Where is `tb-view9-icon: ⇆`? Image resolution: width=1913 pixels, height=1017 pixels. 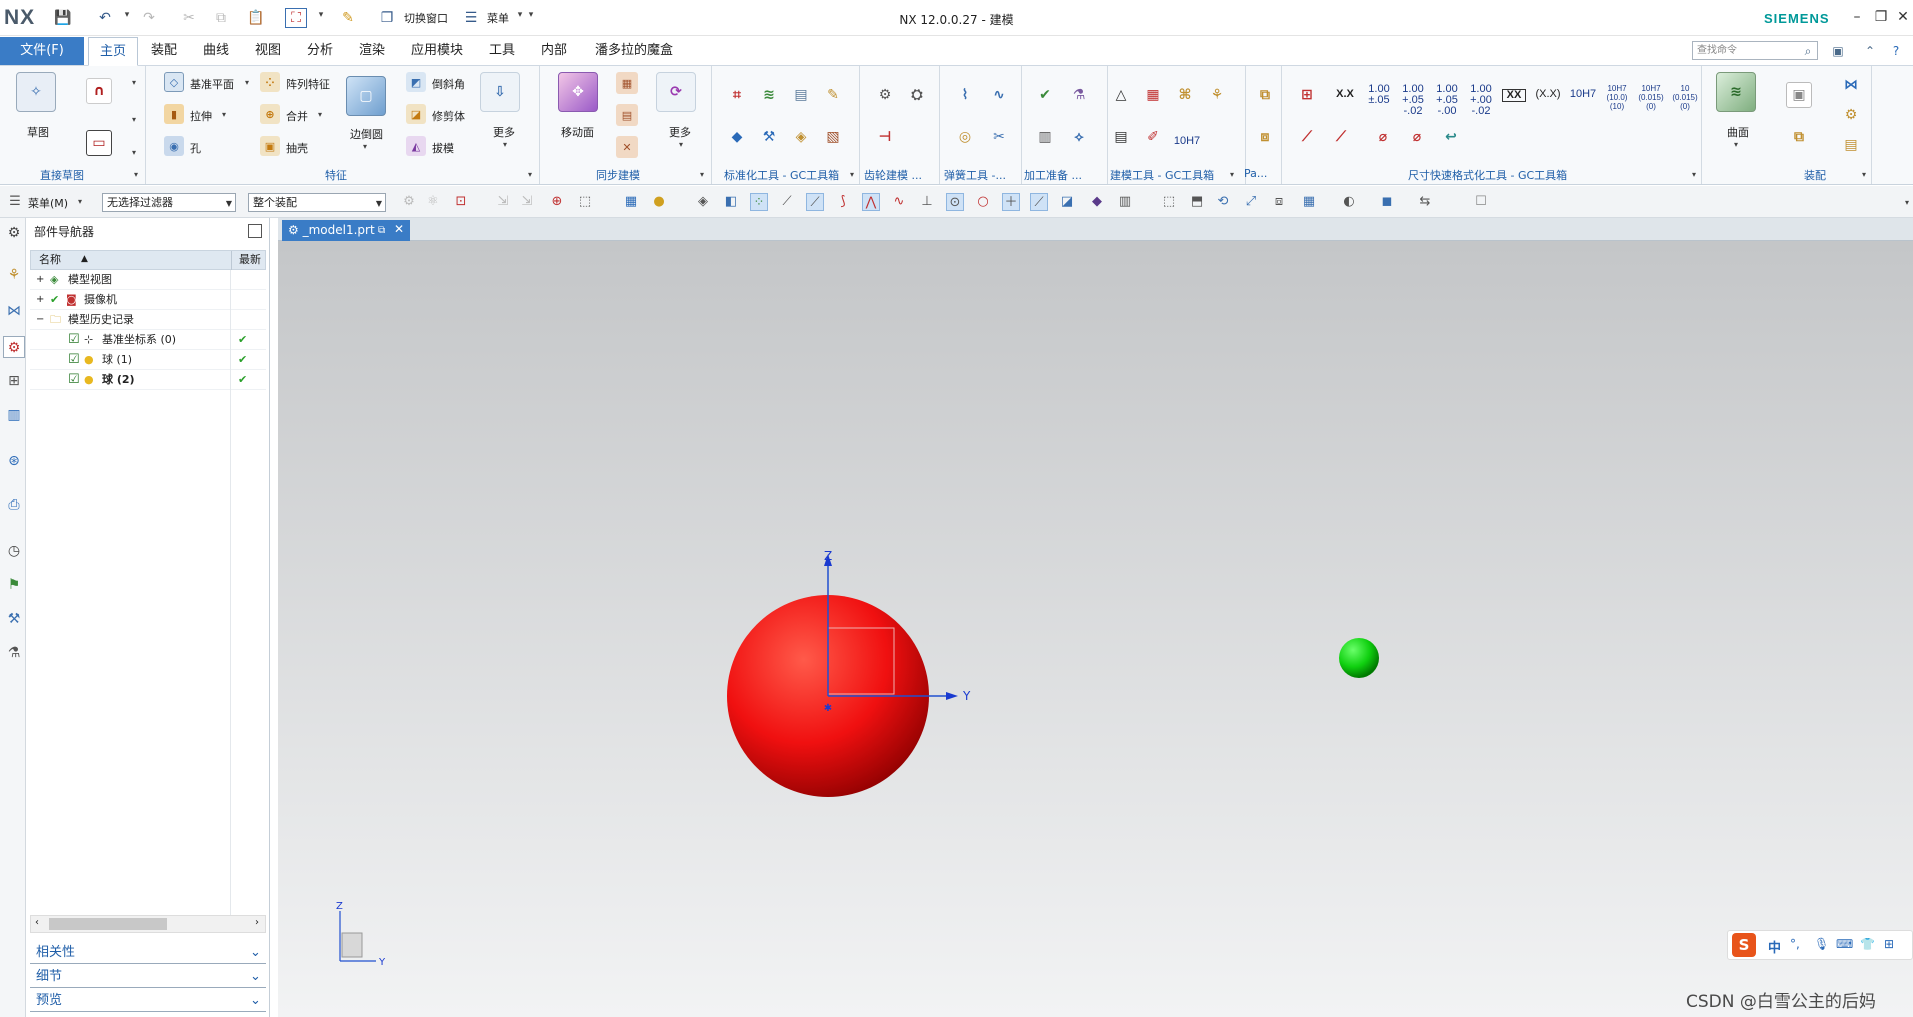 tb-view9-icon: ⇆ is located at coordinates (1425, 202).